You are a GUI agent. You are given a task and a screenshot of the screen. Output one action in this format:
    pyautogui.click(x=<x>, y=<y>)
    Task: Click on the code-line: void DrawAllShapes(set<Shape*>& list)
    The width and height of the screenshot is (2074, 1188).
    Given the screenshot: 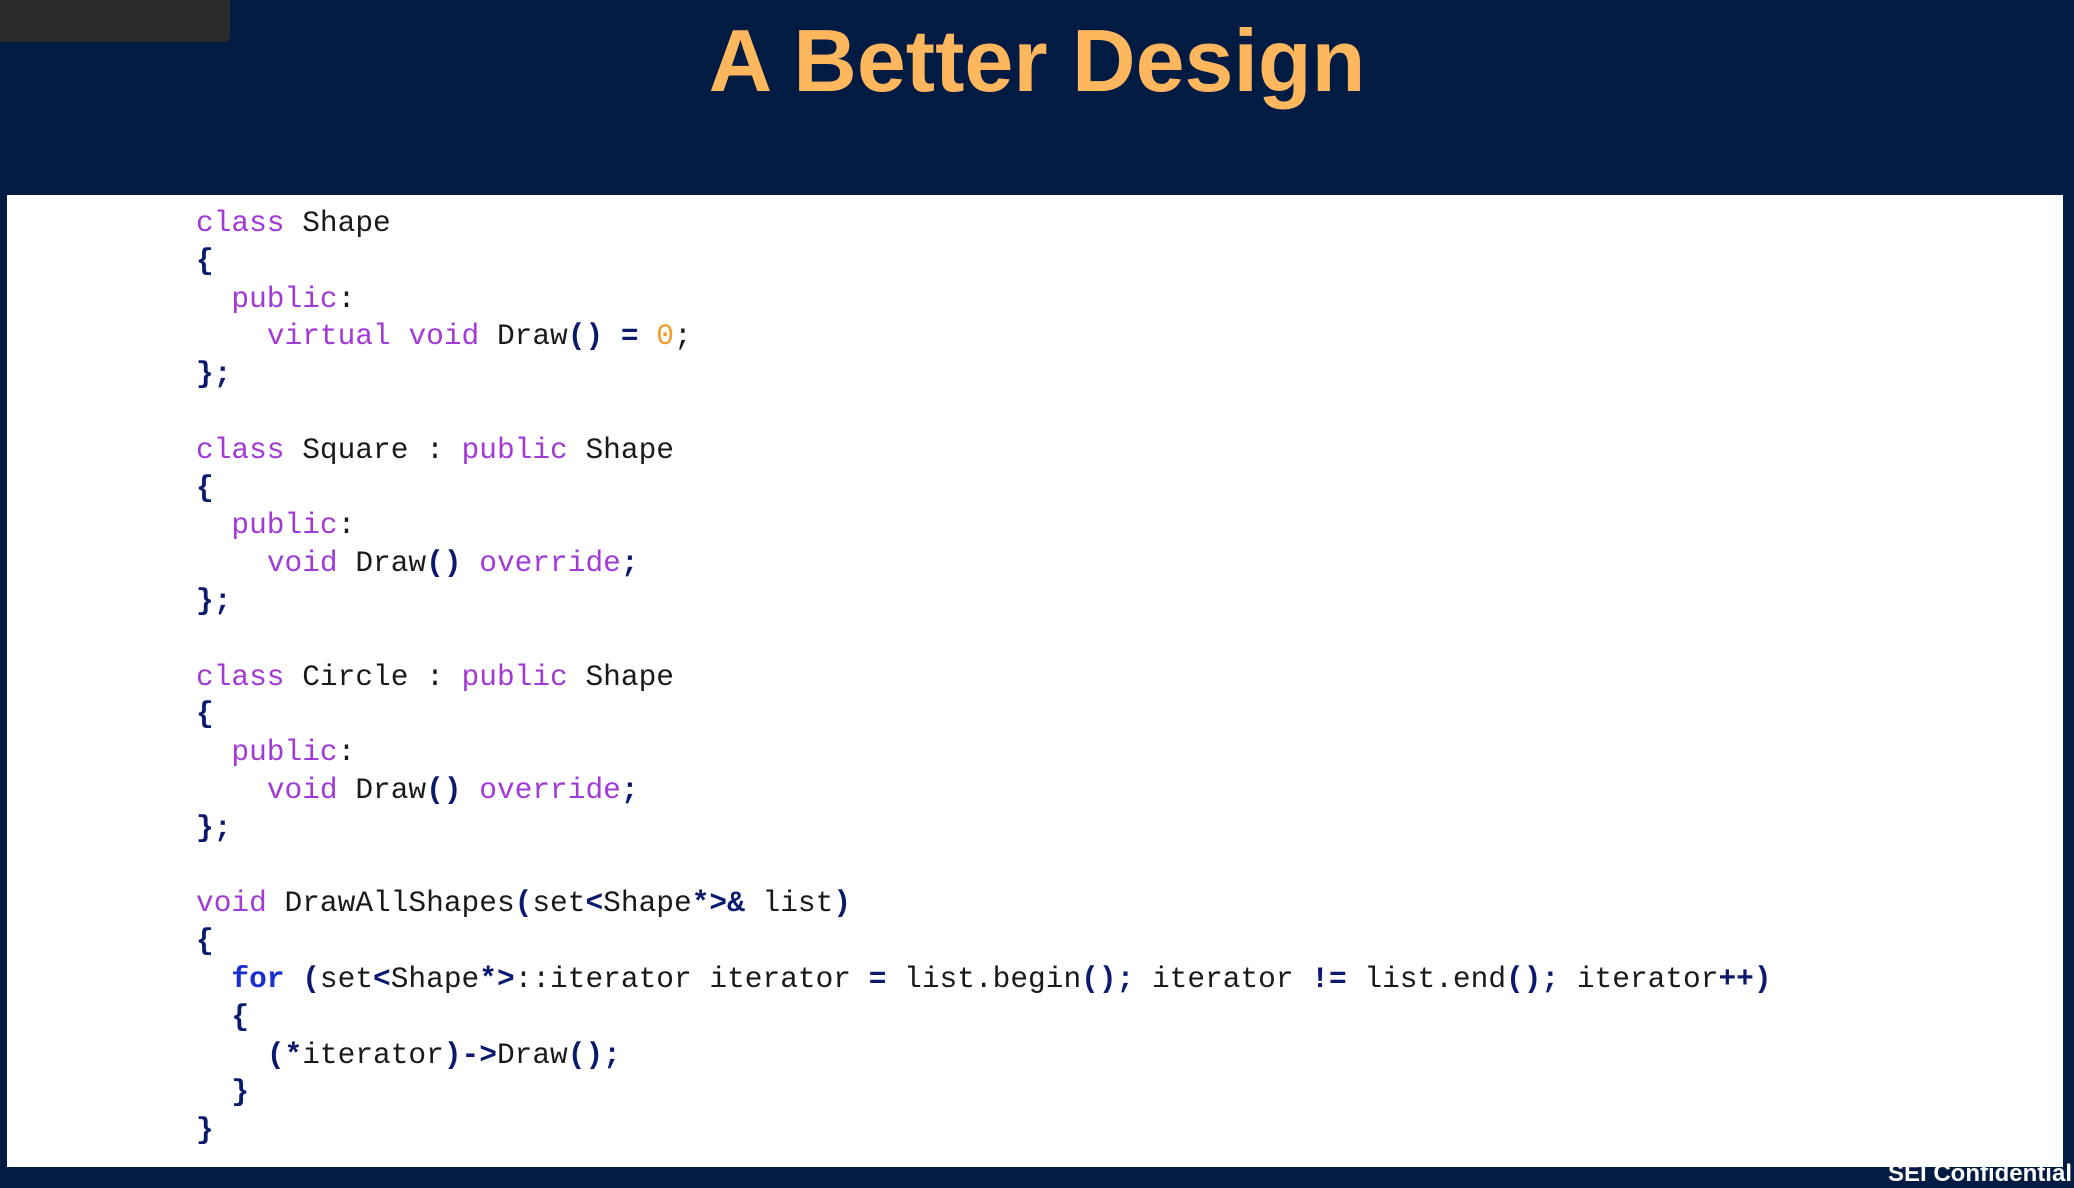 What is the action you would take?
    pyautogui.click(x=984, y=904)
    